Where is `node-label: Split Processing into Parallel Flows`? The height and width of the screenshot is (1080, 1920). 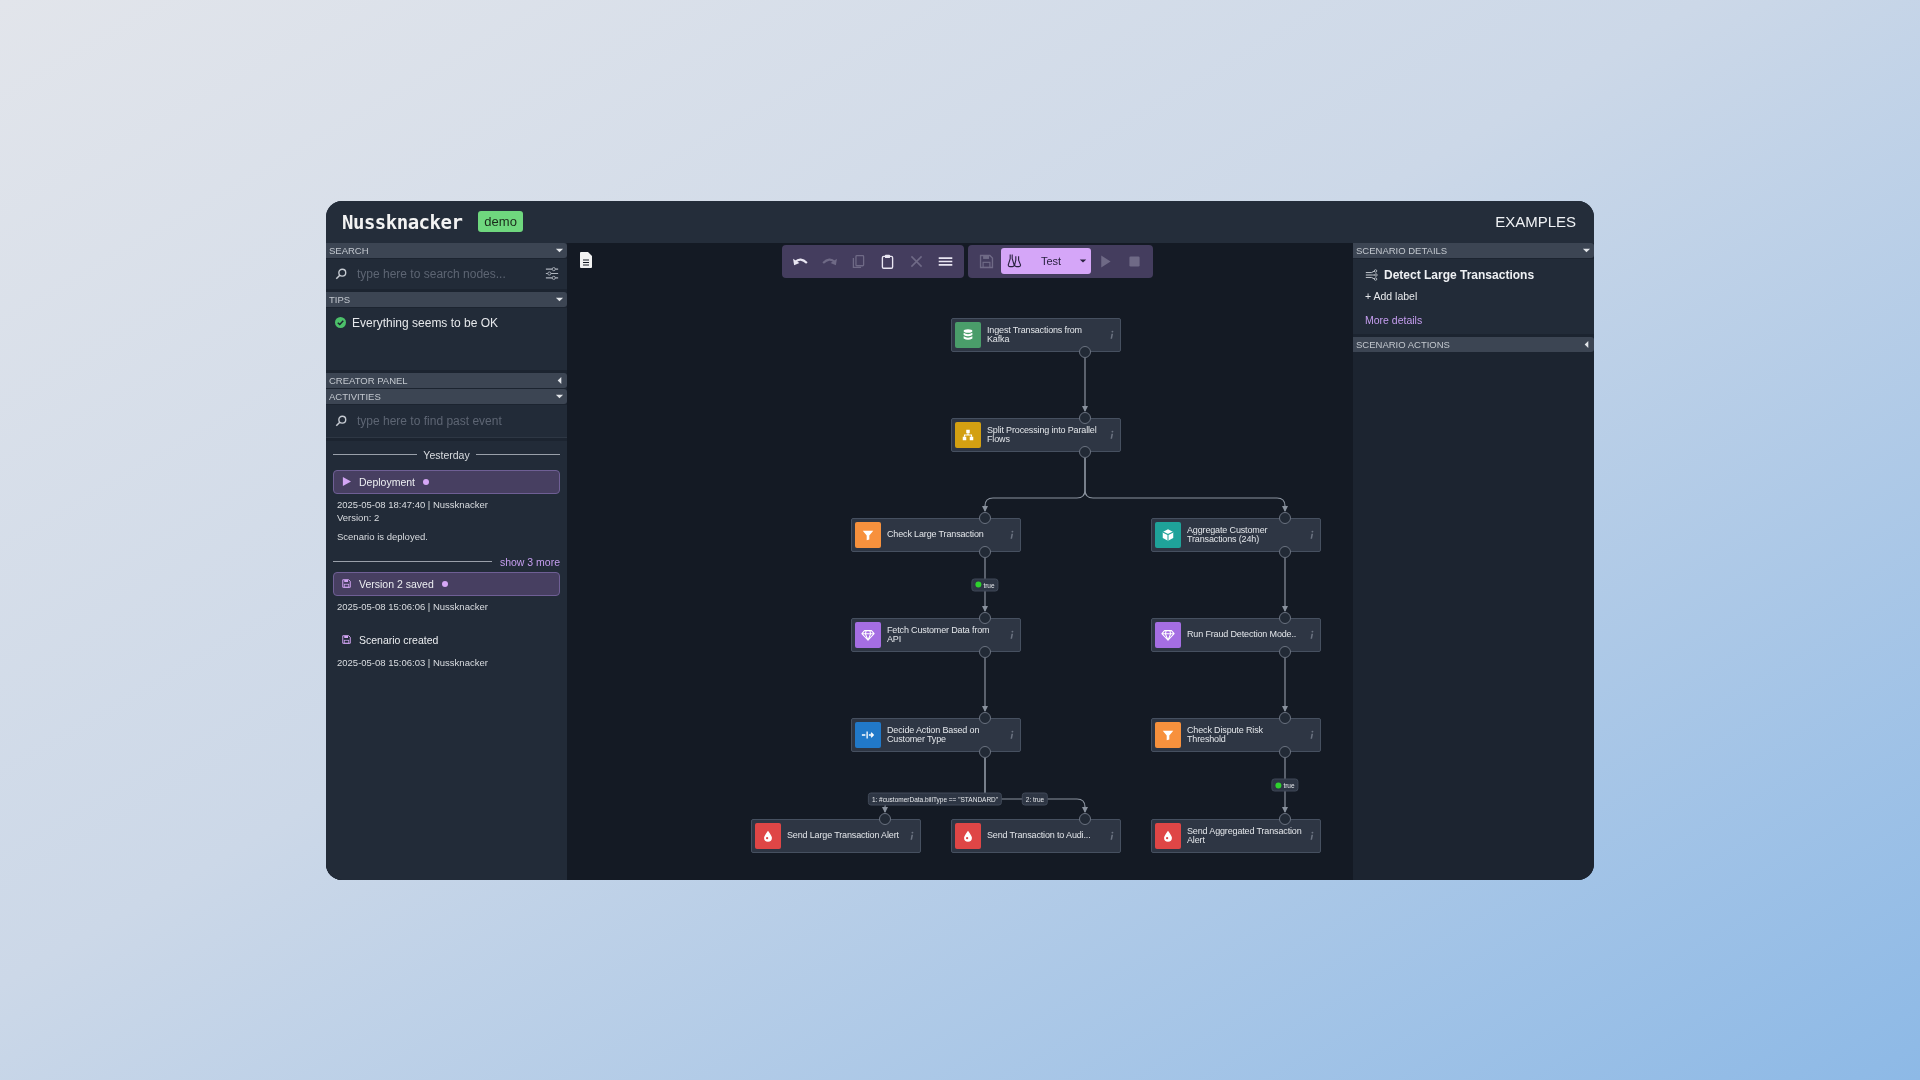
node-label: Split Processing into Parallel Flows is located at coordinates (1042, 434).